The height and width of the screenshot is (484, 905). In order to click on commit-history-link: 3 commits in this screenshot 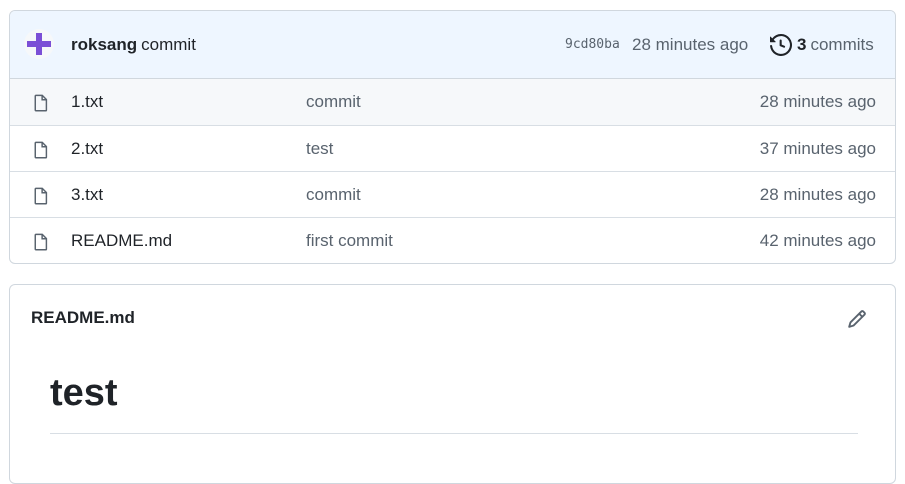, I will do `click(822, 45)`.